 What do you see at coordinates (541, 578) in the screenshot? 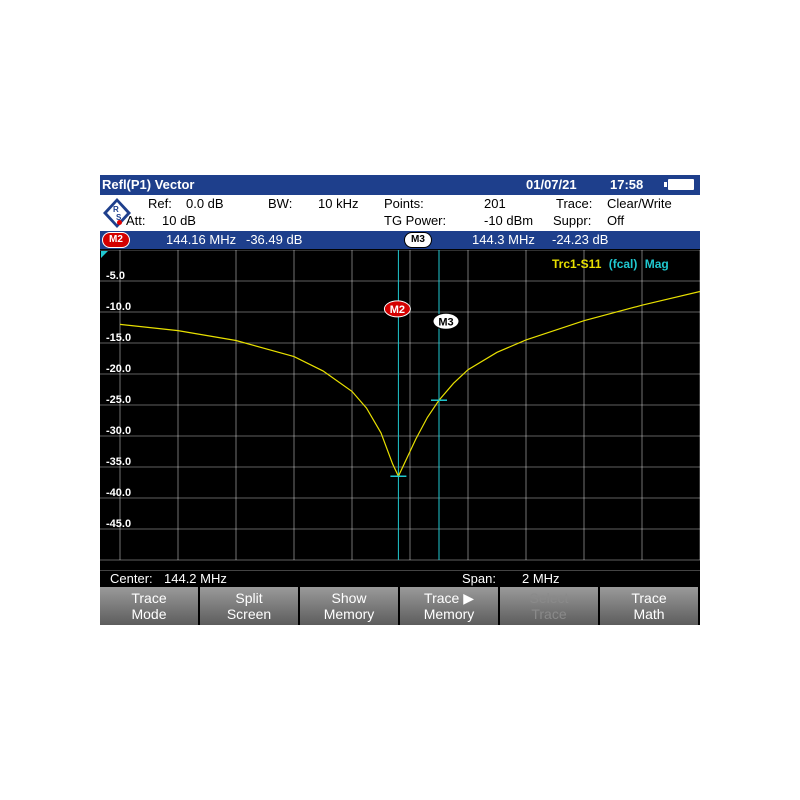
I see `span-value: 2 MHz` at bounding box center [541, 578].